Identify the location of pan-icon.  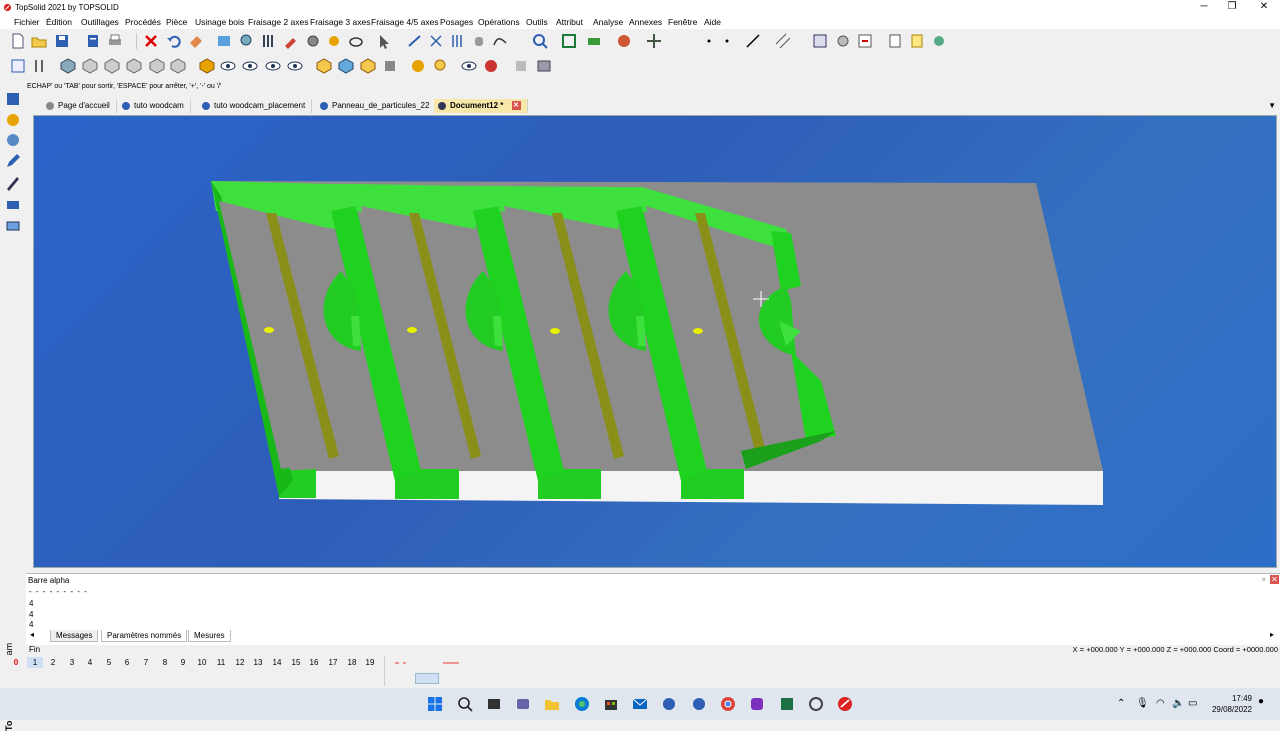
(346, 66).